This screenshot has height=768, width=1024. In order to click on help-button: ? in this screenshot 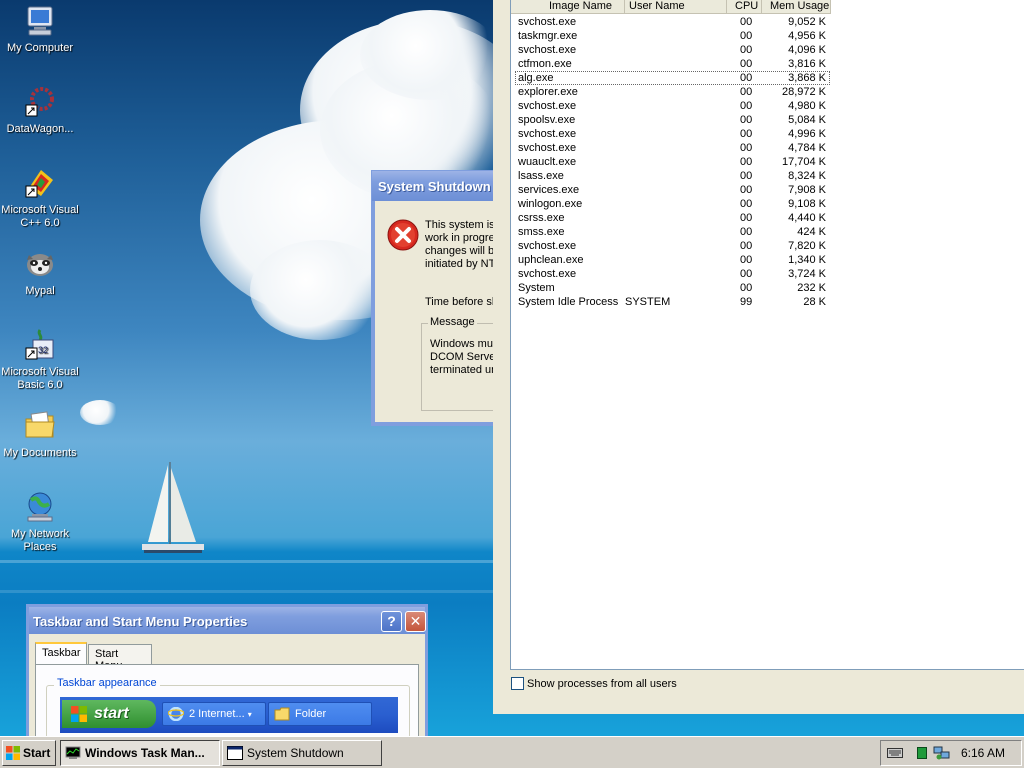, I will do `click(391, 621)`.